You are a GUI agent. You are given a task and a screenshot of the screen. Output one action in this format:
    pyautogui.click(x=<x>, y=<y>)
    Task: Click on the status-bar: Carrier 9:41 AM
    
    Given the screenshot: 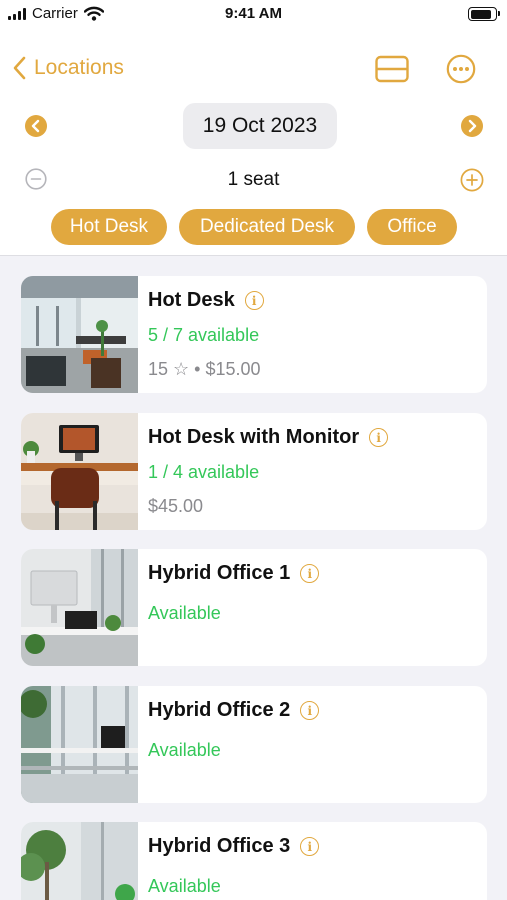 What is the action you would take?
    pyautogui.click(x=253, y=15)
    